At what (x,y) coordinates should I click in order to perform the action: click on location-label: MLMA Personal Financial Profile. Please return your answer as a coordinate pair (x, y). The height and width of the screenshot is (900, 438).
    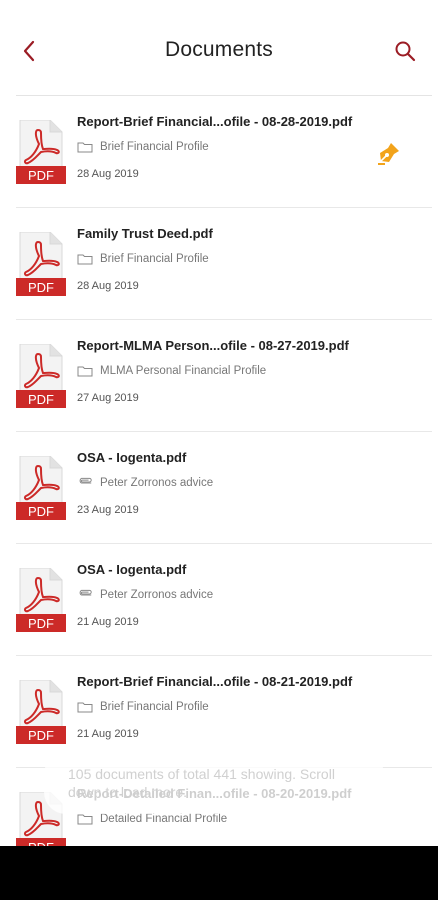
    Looking at the image, I should click on (183, 371).